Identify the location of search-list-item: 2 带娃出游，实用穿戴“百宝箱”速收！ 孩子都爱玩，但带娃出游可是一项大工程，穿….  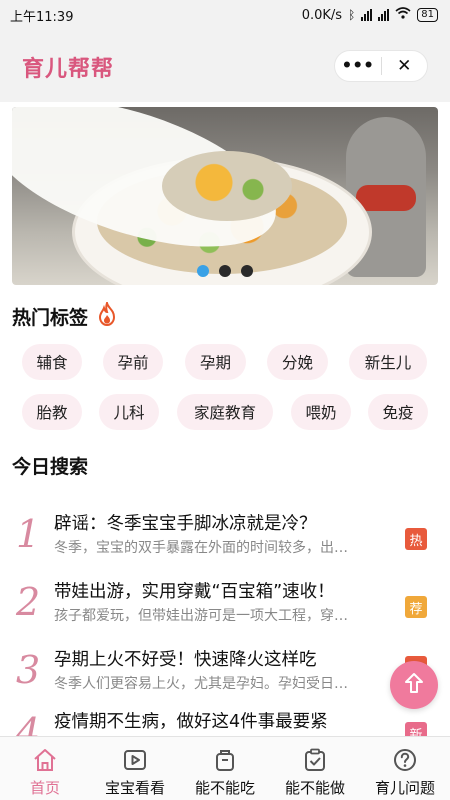
(225, 609).